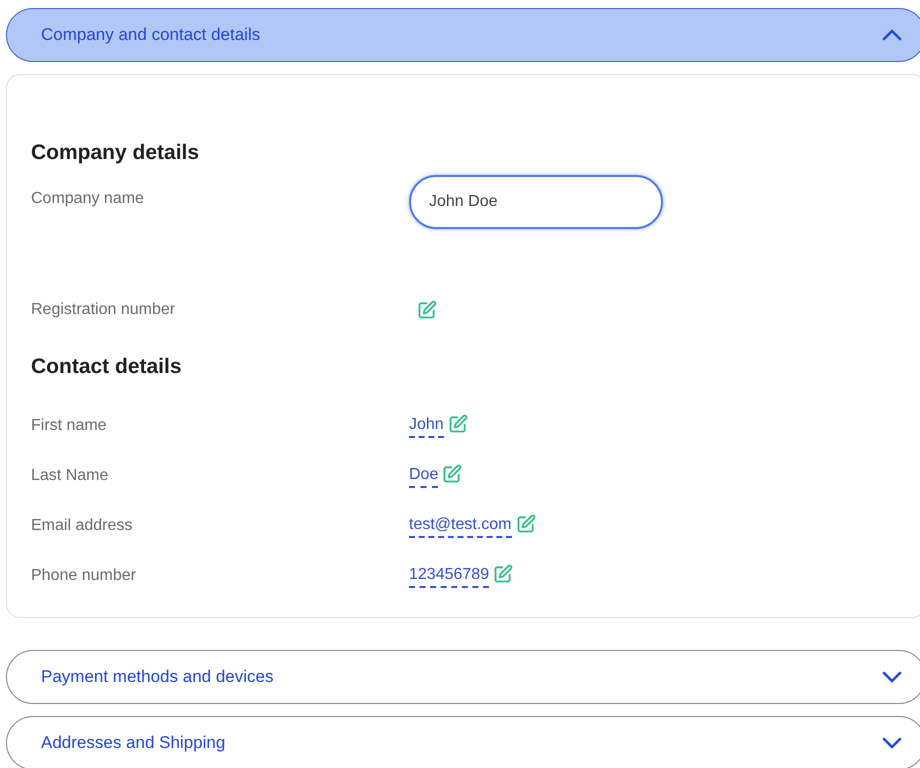 Image resolution: width=920 pixels, height=768 pixels. I want to click on field-label: Phone number, so click(84, 576).